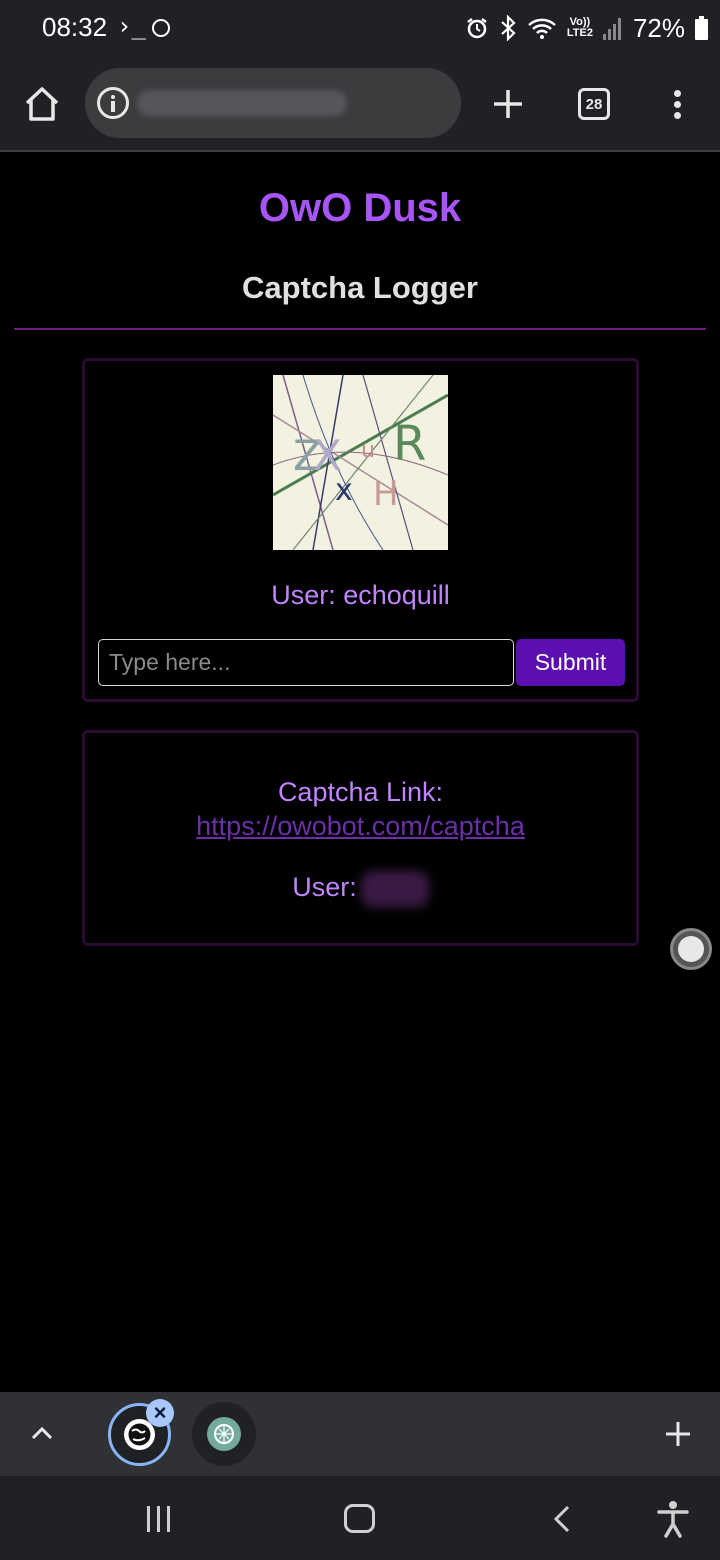 This screenshot has width=720, height=1560. Describe the element at coordinates (691, 949) in the screenshot. I see `floating-assistant-button` at that location.